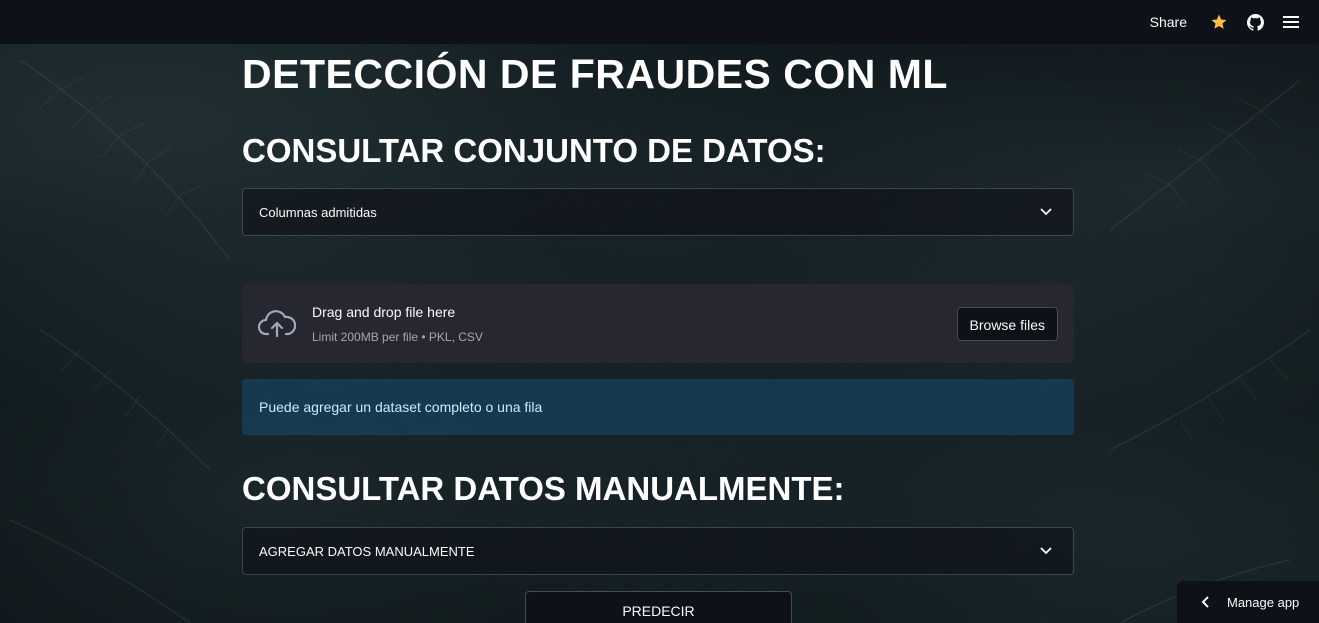 The height and width of the screenshot is (623, 1319). What do you see at coordinates (1255, 22) in the screenshot?
I see `github-icon` at bounding box center [1255, 22].